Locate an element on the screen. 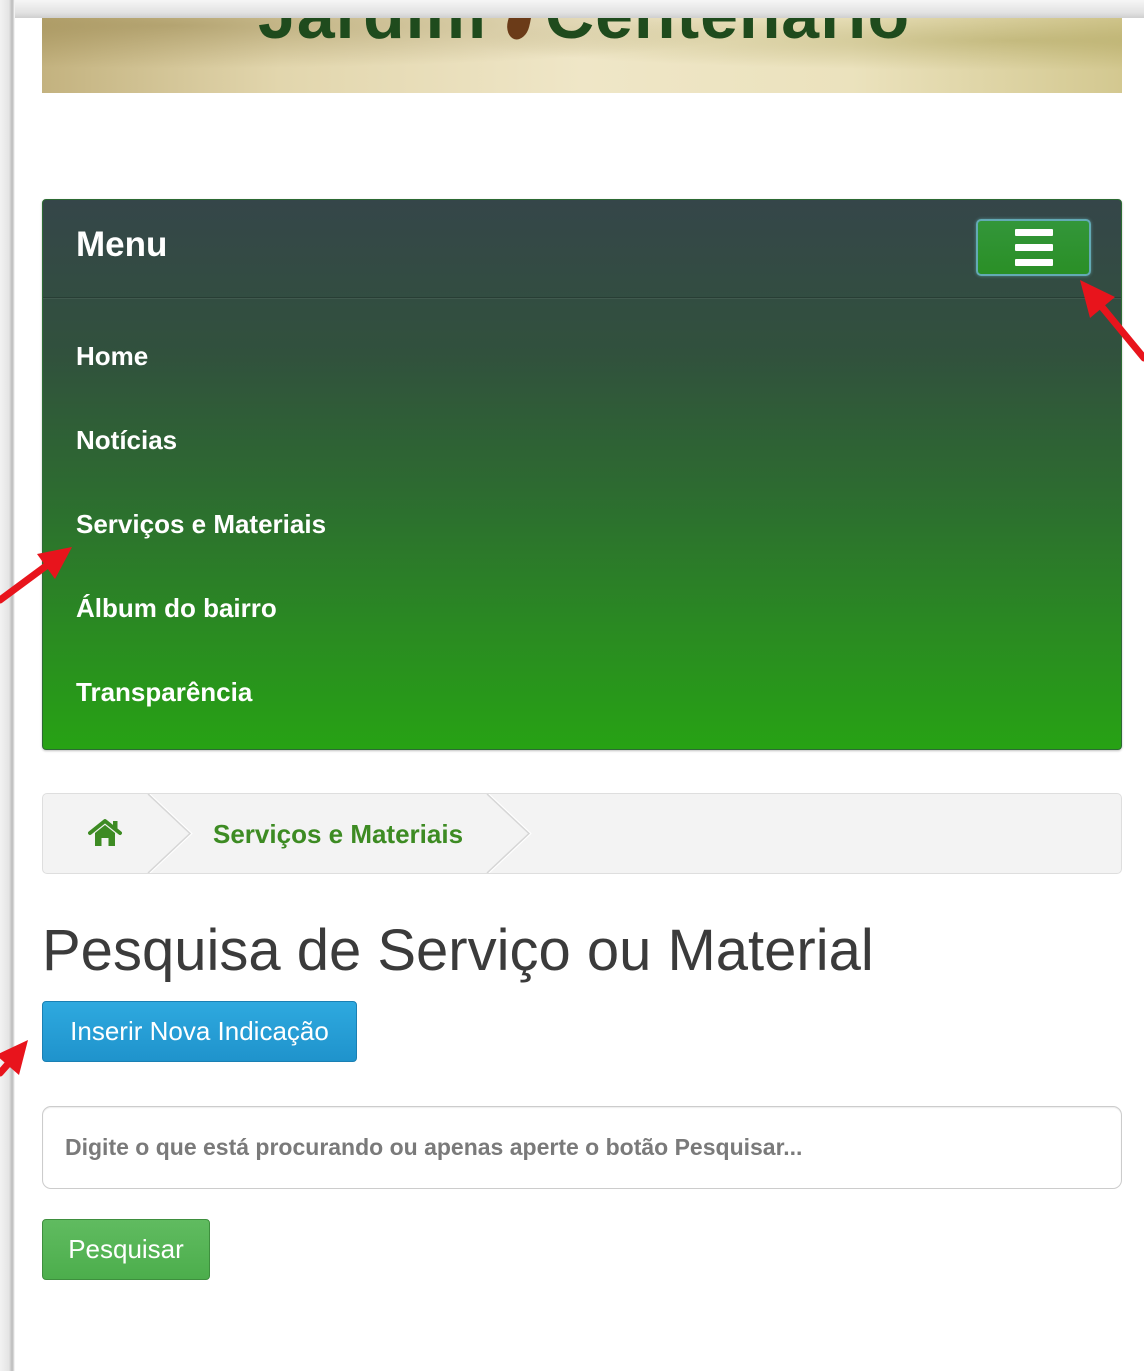 The image size is (1144, 1371). screenshot-frame-left is located at coordinates (7, 685).